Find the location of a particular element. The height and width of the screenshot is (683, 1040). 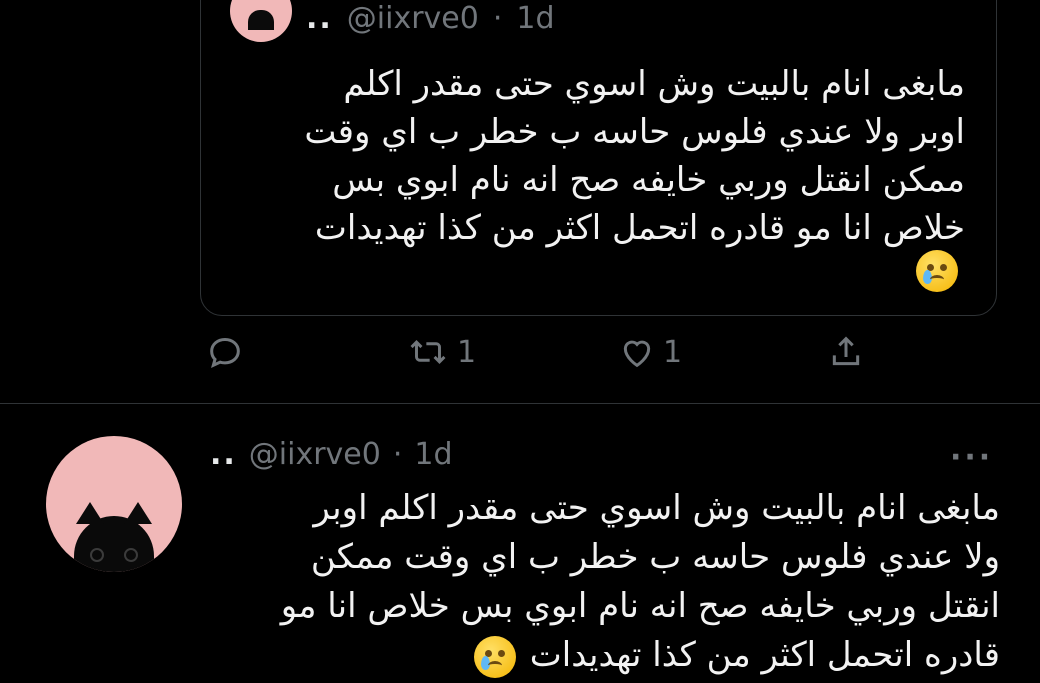

quoted-author-avatar is located at coordinates (261, 21).